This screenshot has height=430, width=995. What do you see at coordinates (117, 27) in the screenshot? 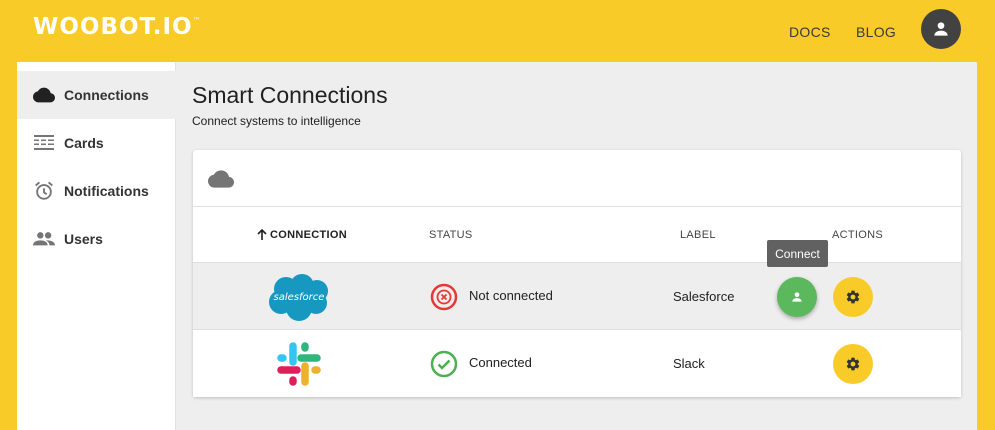
I see `app-logo: WOOBOT.IO™` at bounding box center [117, 27].